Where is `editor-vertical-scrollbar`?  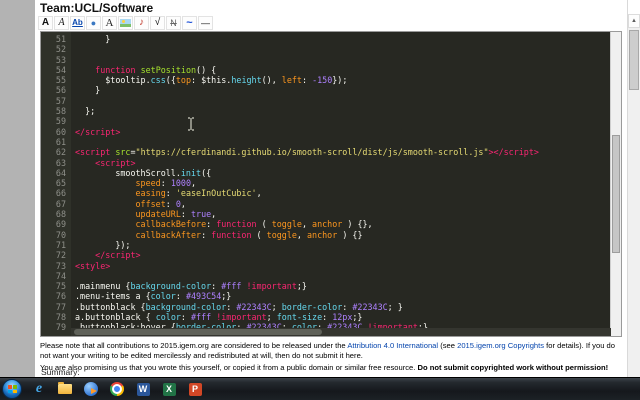
editor-vertical-scrollbar is located at coordinates (615, 184).